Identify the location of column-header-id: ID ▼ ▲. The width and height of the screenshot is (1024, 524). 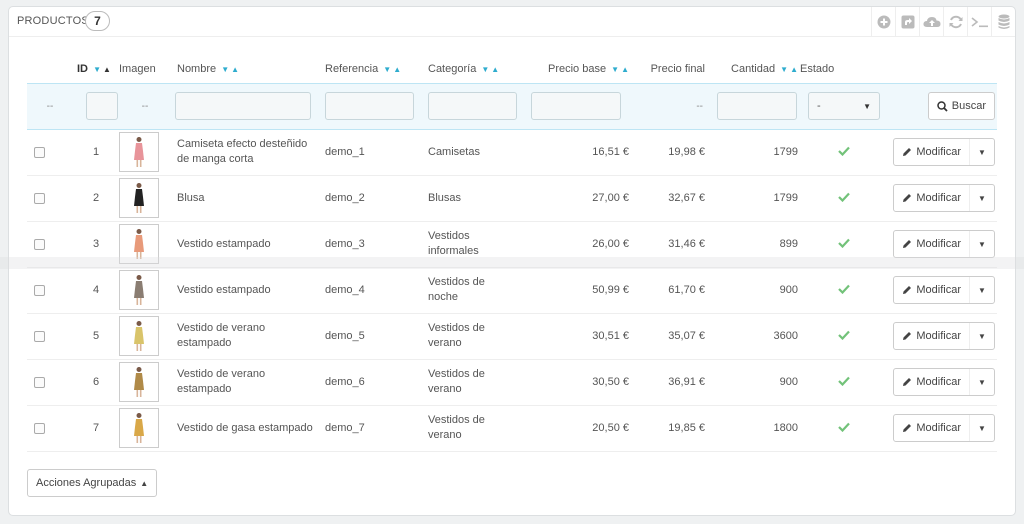
(96, 69).